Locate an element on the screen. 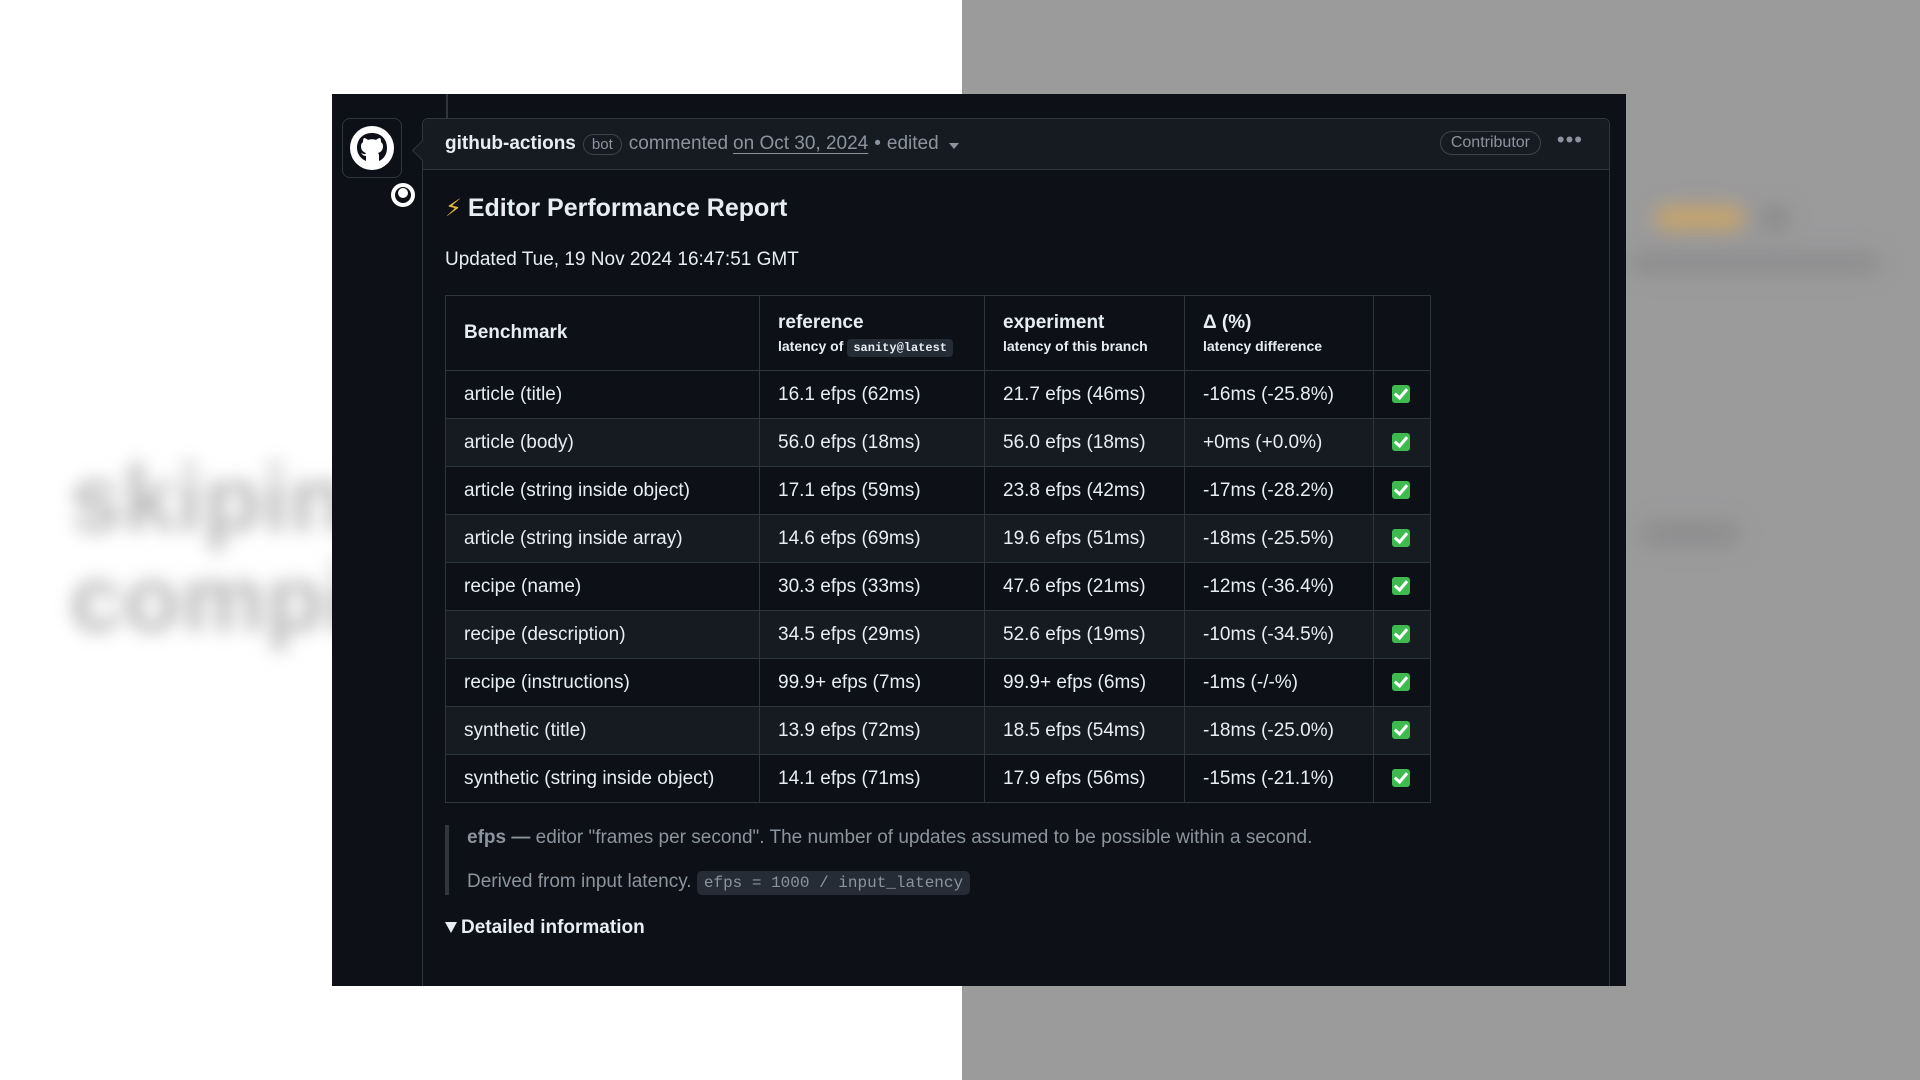  header-reference-sub-text: latency of is located at coordinates (811, 345).